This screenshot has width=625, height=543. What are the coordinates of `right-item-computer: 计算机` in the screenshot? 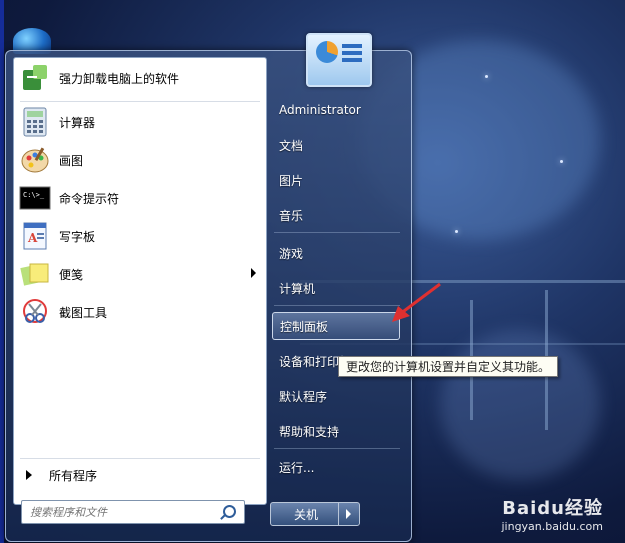 It's located at (336, 288).